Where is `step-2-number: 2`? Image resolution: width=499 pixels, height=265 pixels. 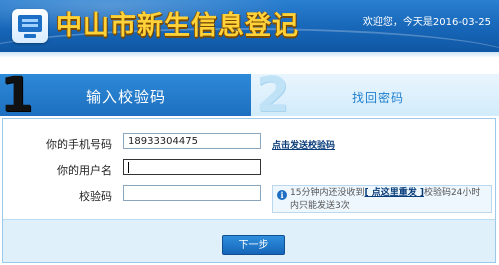
step-2-number: 2 is located at coordinates (273, 95).